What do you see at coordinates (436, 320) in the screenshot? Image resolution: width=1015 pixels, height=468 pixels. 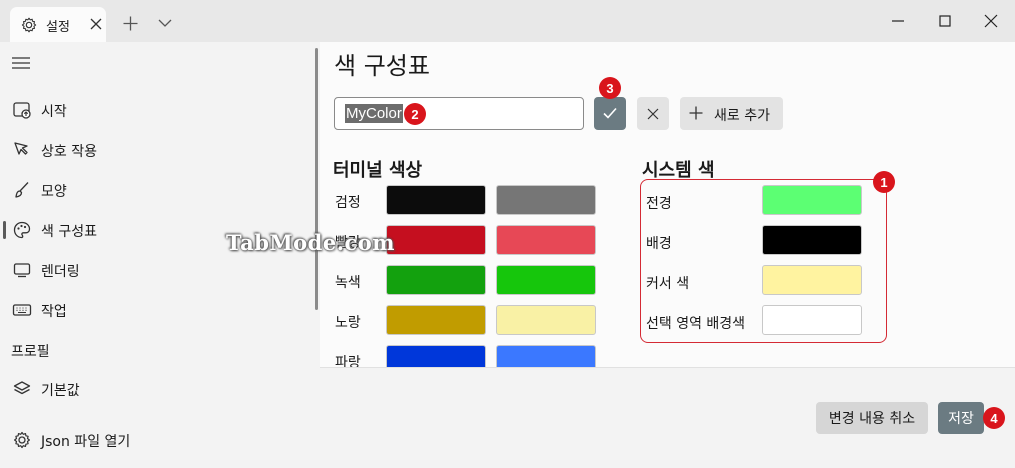 I see `swatch-yellow` at bounding box center [436, 320].